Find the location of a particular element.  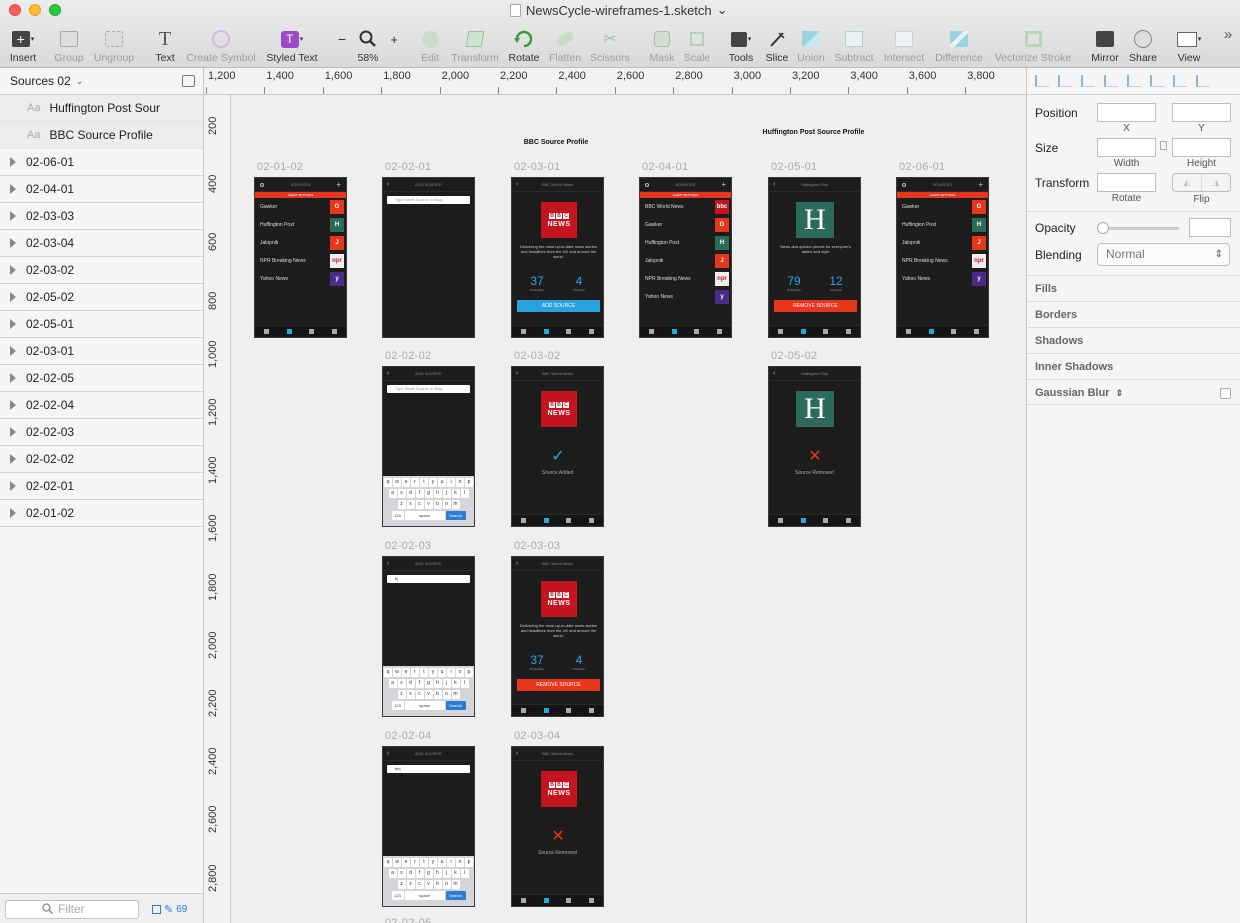

mask-button: Mask is located at coordinates (662, 44).